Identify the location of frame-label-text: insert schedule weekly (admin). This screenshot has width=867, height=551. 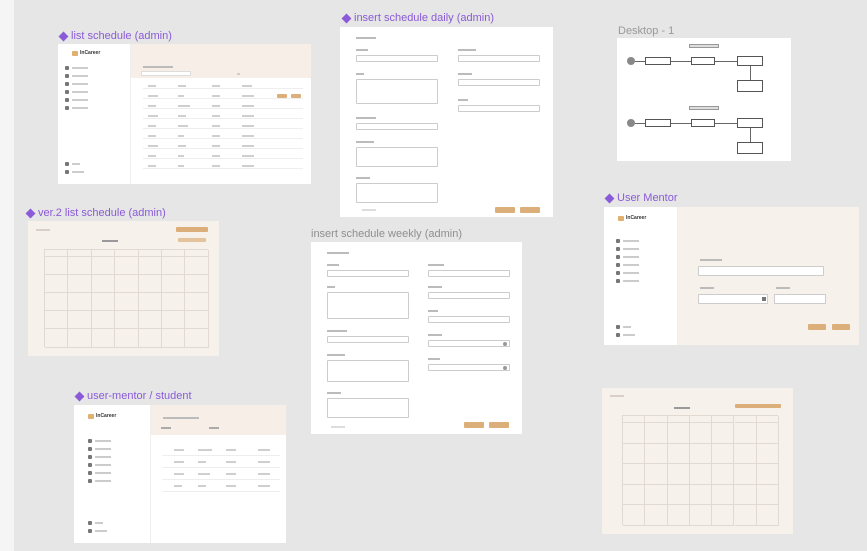
(387, 234).